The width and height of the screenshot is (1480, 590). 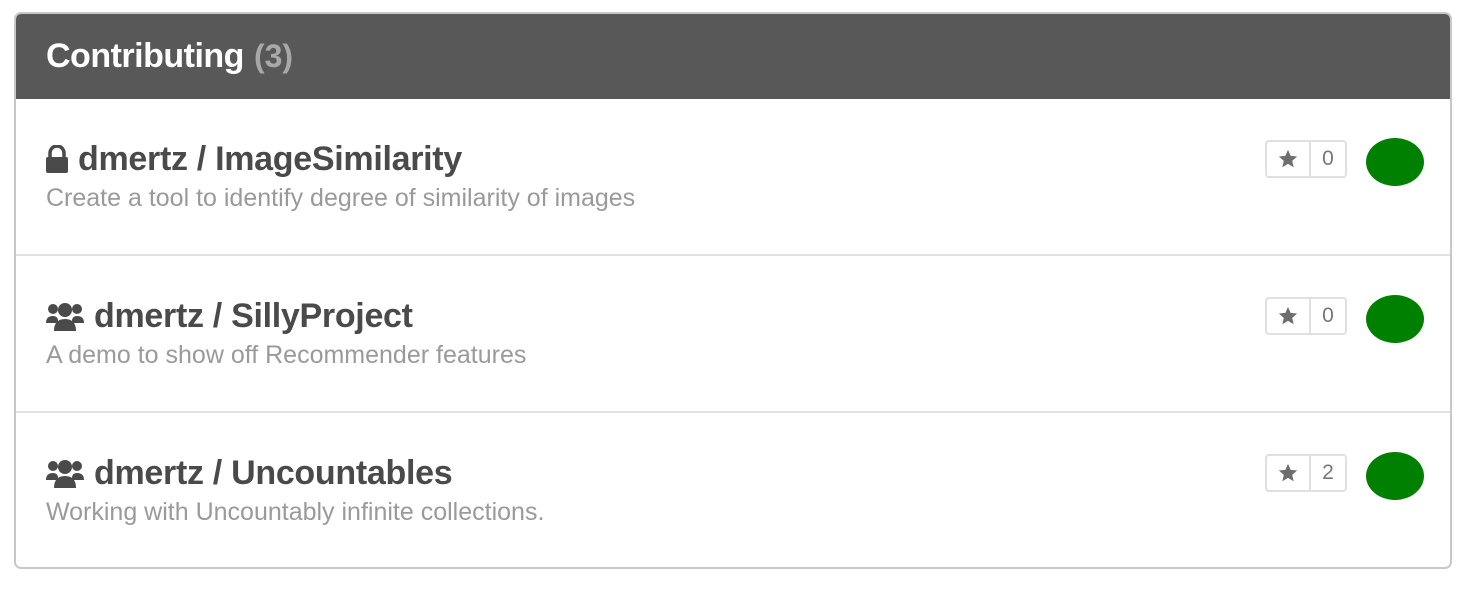 I want to click on repo-name-line: dmertz / ImageSimilarity, so click(x=254, y=159).